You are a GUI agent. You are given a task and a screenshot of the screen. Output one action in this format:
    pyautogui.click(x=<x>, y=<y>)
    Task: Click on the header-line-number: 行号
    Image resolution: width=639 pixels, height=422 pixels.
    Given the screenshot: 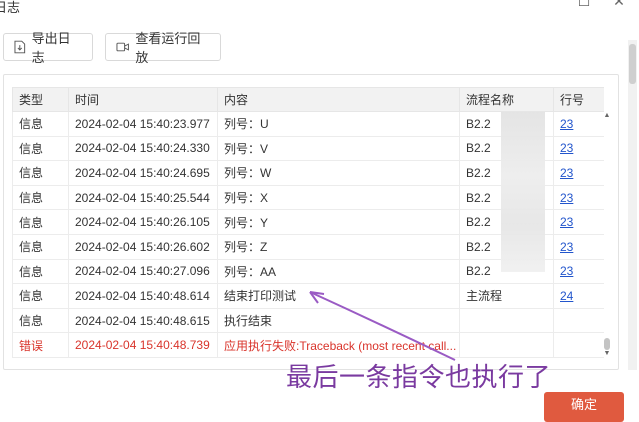 What is the action you would take?
    pyautogui.click(x=578, y=99)
    